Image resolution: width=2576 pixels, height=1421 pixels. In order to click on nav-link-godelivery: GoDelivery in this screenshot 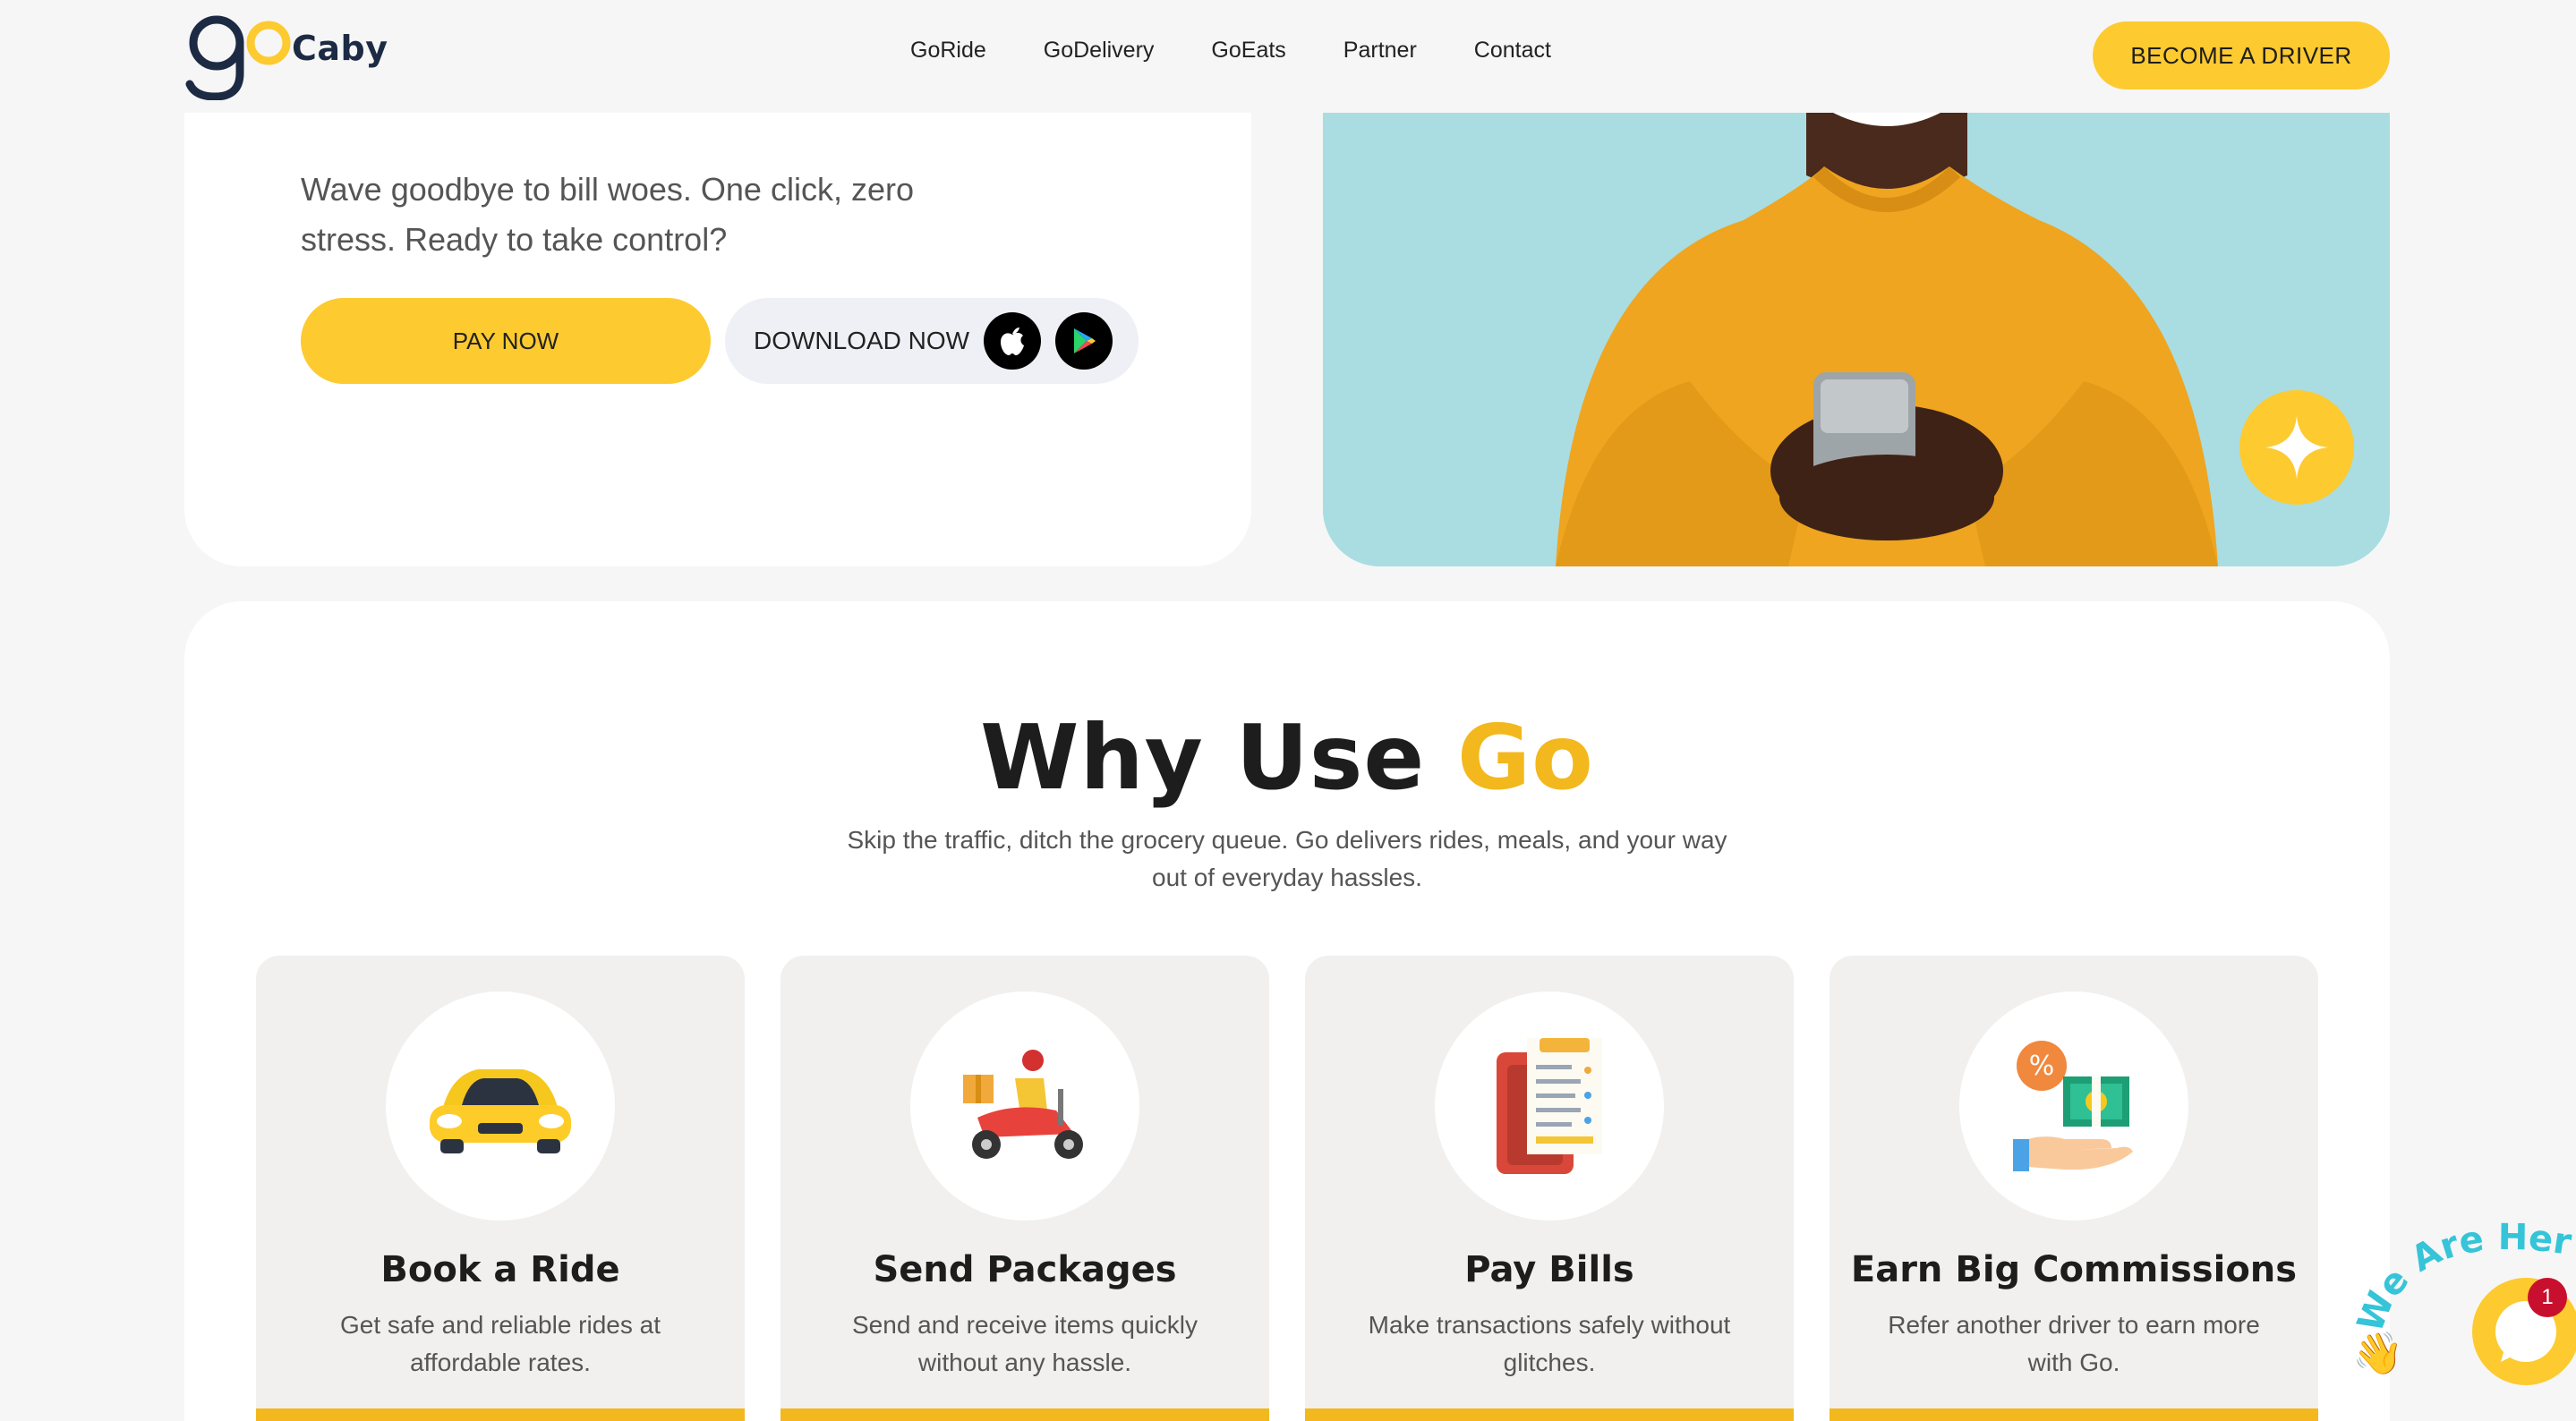, I will do `click(1099, 51)`.